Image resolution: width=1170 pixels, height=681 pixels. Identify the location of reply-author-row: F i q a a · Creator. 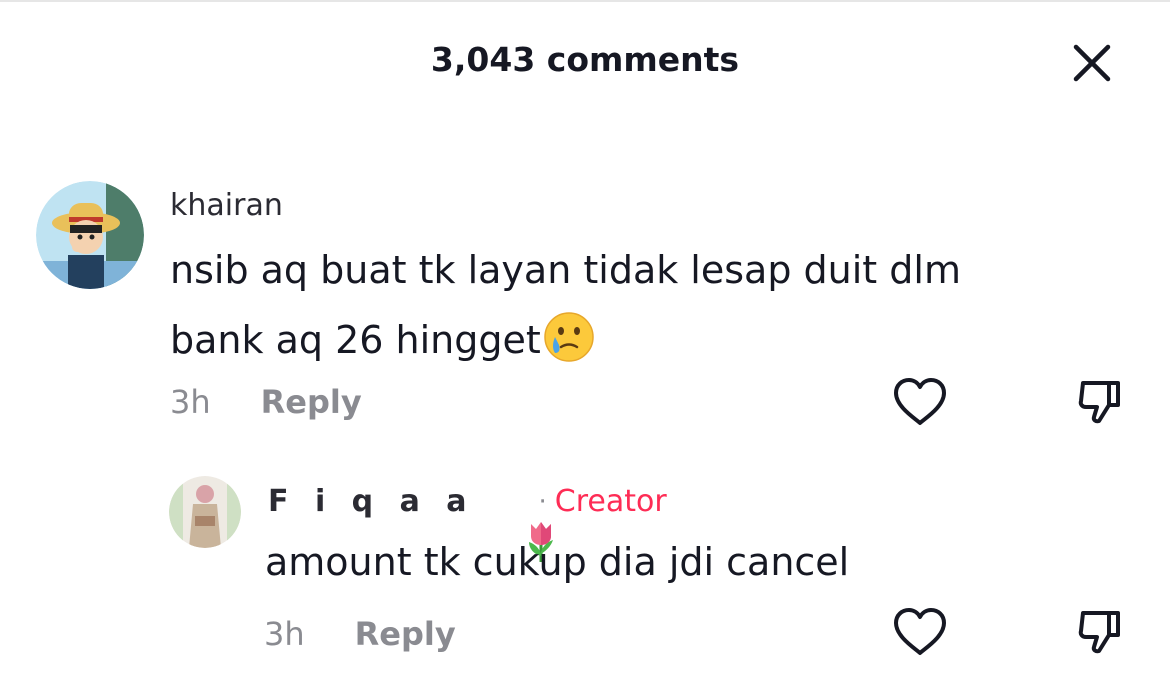
(467, 521).